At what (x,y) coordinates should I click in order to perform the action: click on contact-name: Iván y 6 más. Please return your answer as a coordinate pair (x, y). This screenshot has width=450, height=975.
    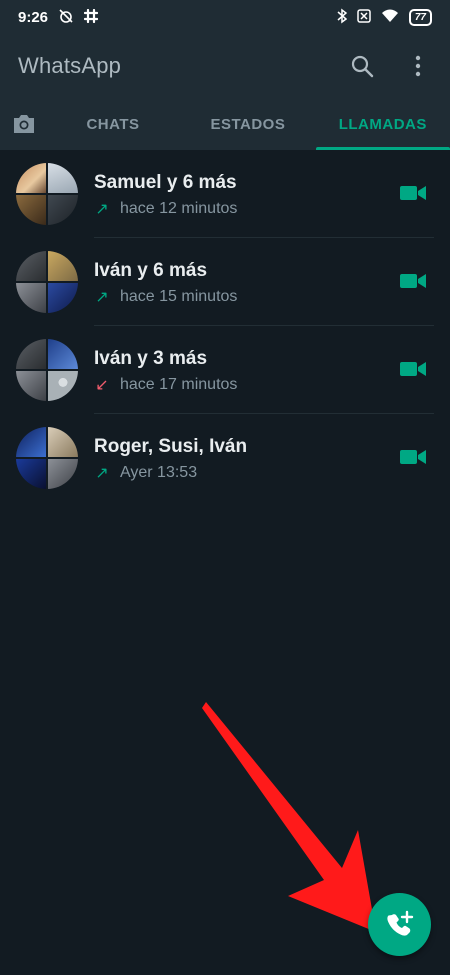
    Looking at the image, I should click on (151, 270).